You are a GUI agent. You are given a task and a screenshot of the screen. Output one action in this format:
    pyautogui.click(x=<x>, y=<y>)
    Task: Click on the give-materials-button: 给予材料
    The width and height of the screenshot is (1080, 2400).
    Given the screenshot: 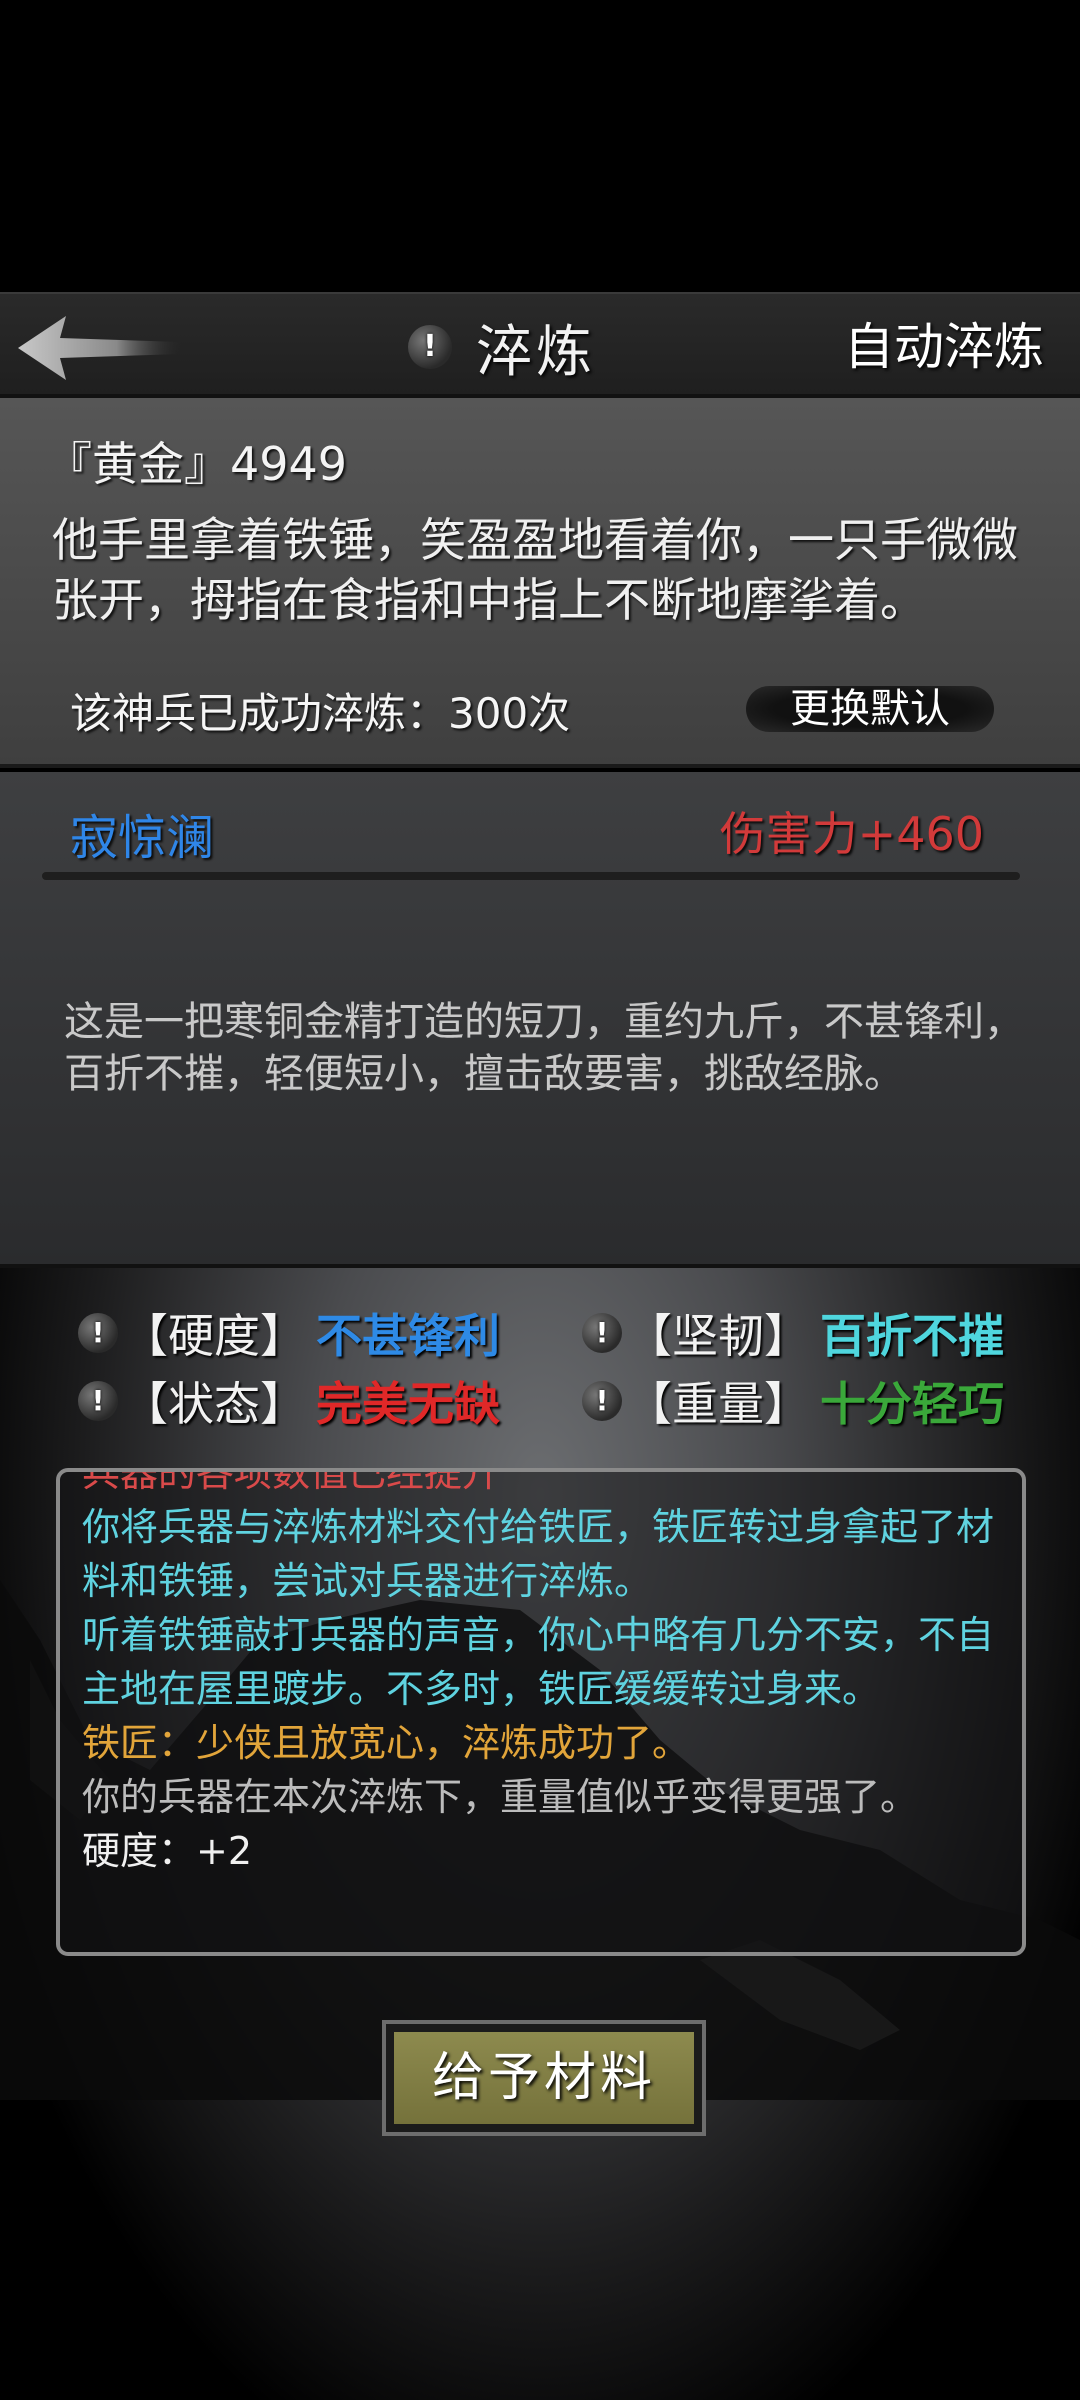 What is the action you would take?
    pyautogui.click(x=544, y=2078)
    